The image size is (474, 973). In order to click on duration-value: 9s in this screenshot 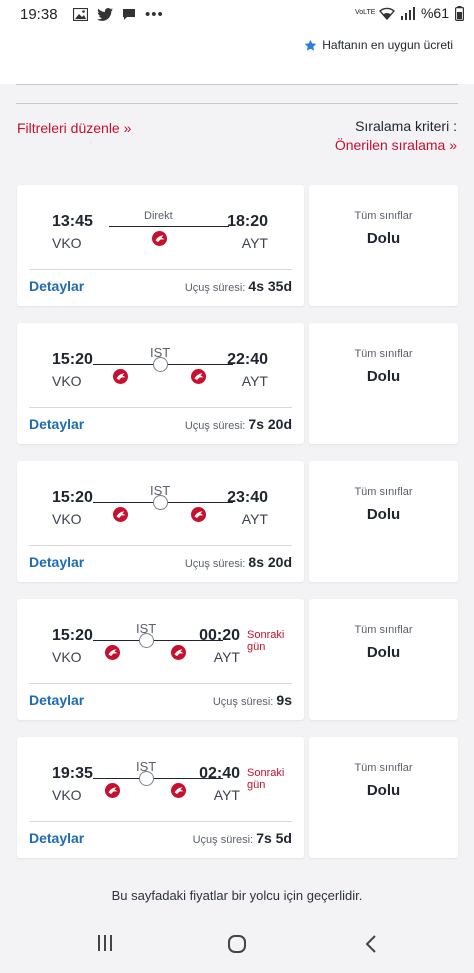, I will do `click(284, 700)`.